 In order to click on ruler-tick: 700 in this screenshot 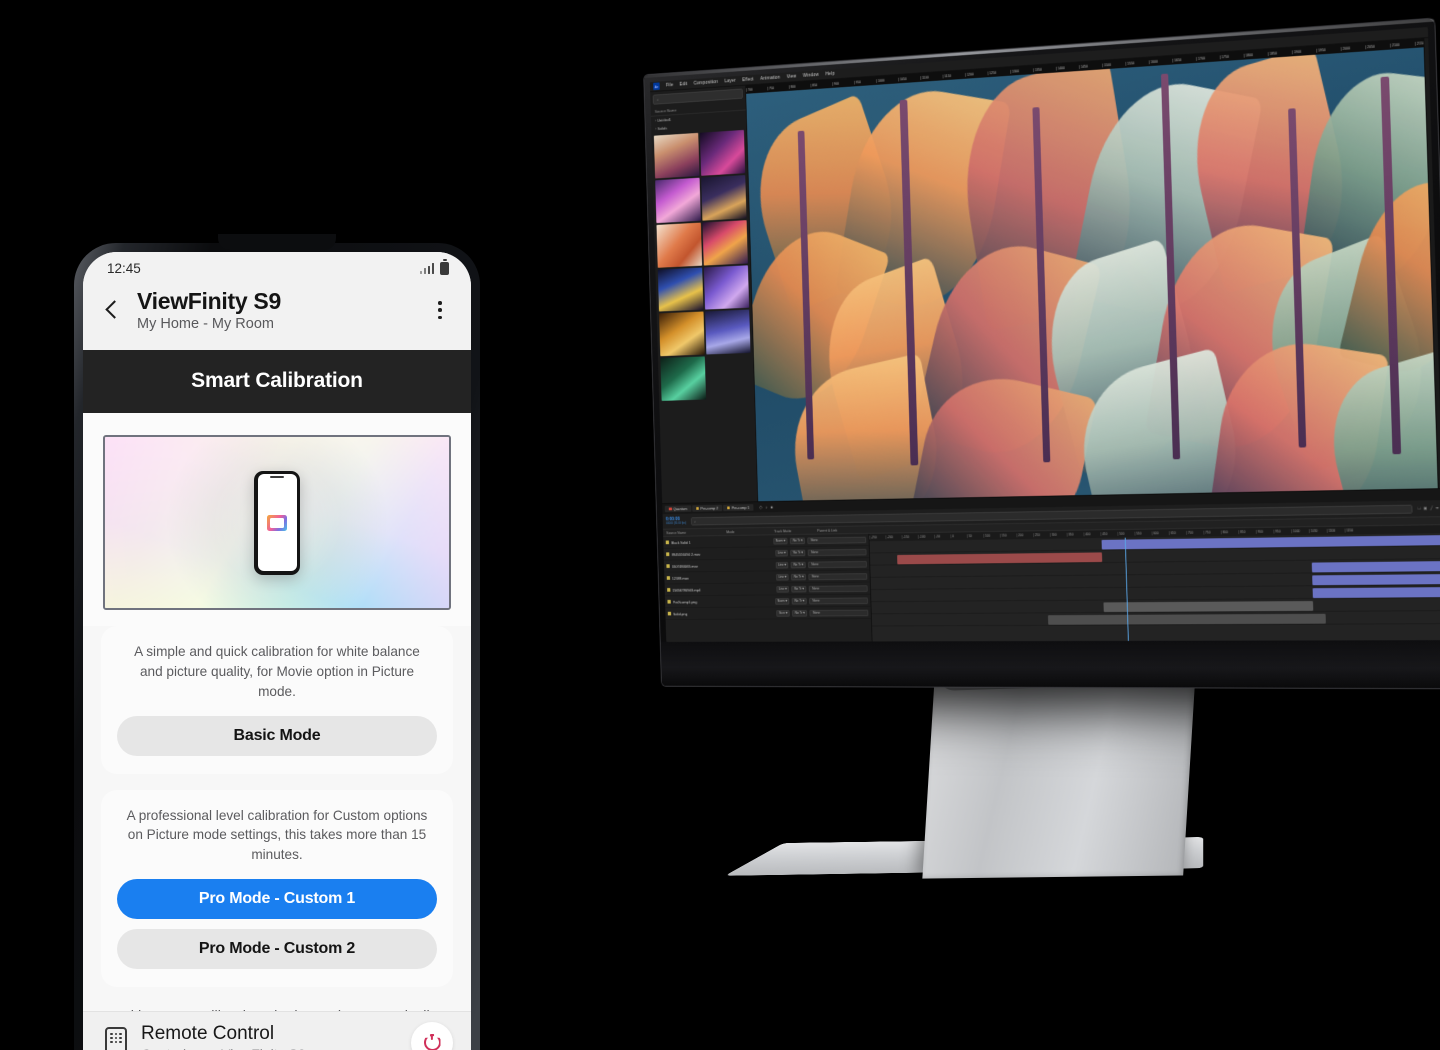, I will do `click(756, 89)`.